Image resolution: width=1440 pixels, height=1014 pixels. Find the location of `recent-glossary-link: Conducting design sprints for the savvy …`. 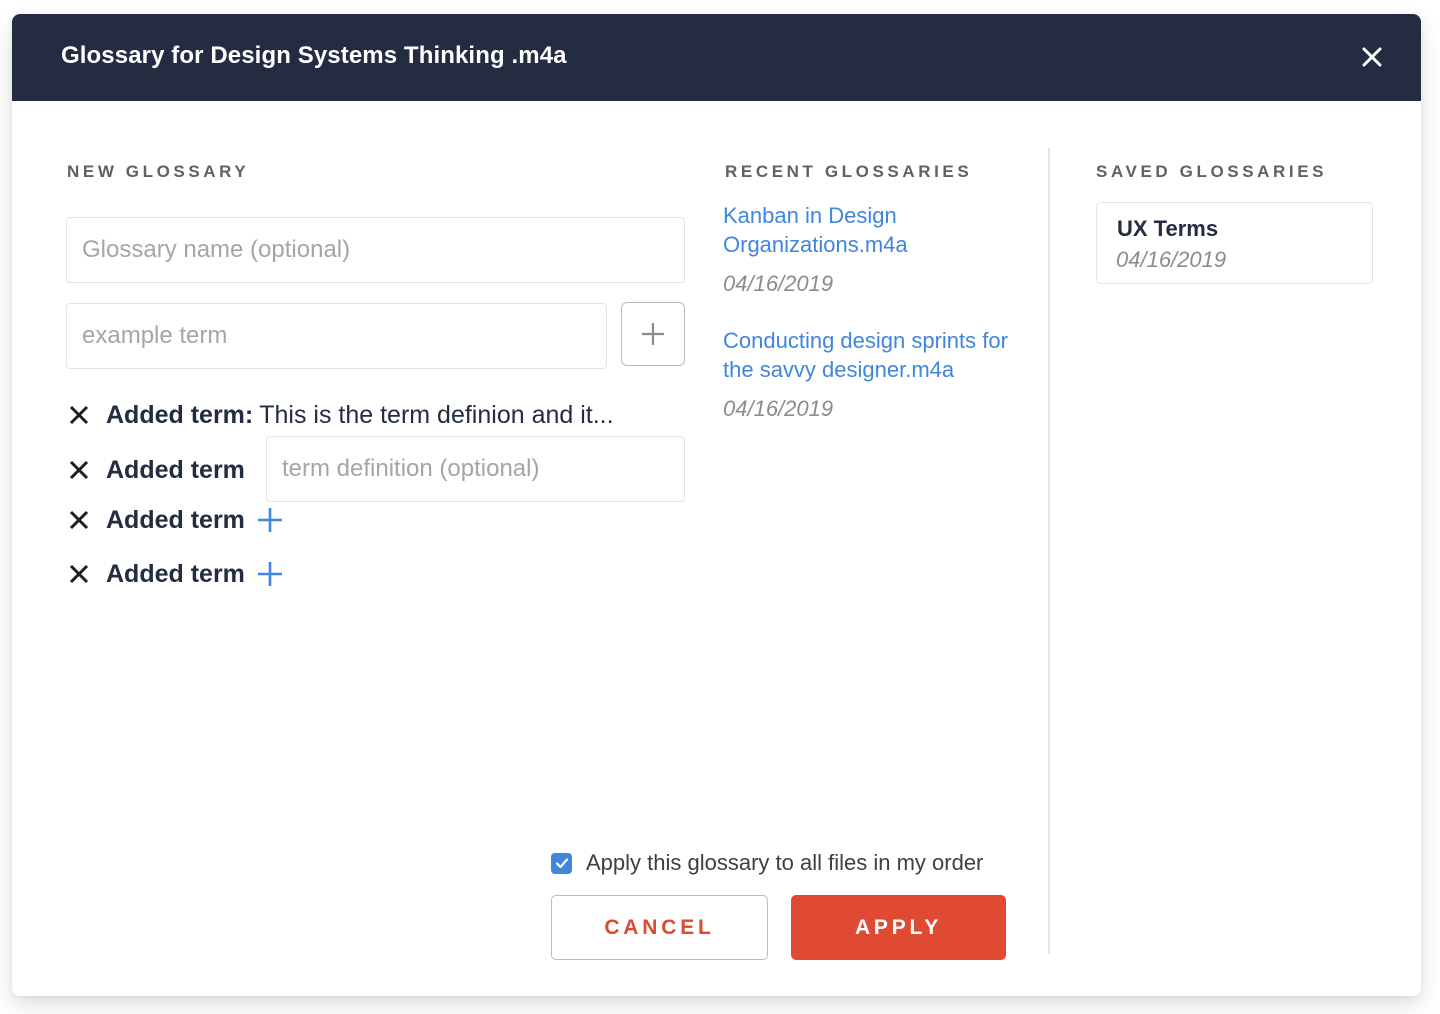

recent-glossary-link: Conducting design sprints for the savvy … is located at coordinates (873, 355).